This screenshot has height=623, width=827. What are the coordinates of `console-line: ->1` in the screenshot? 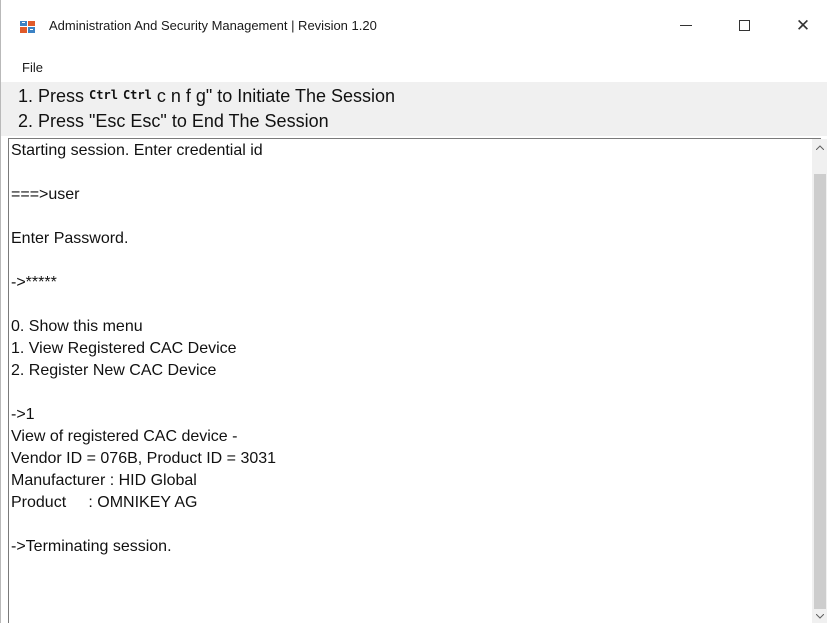 It's located at (23, 414).